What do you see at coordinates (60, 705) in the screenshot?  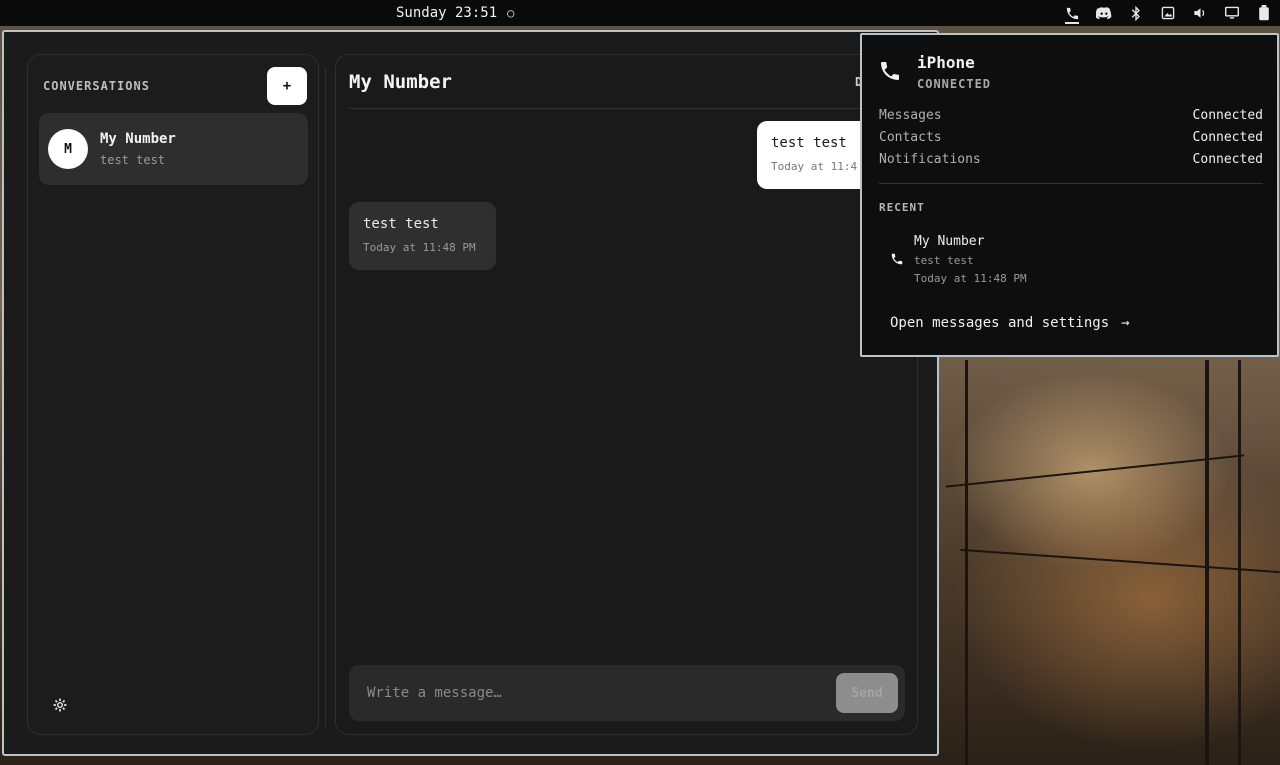 I see `settings-gear-icon` at bounding box center [60, 705].